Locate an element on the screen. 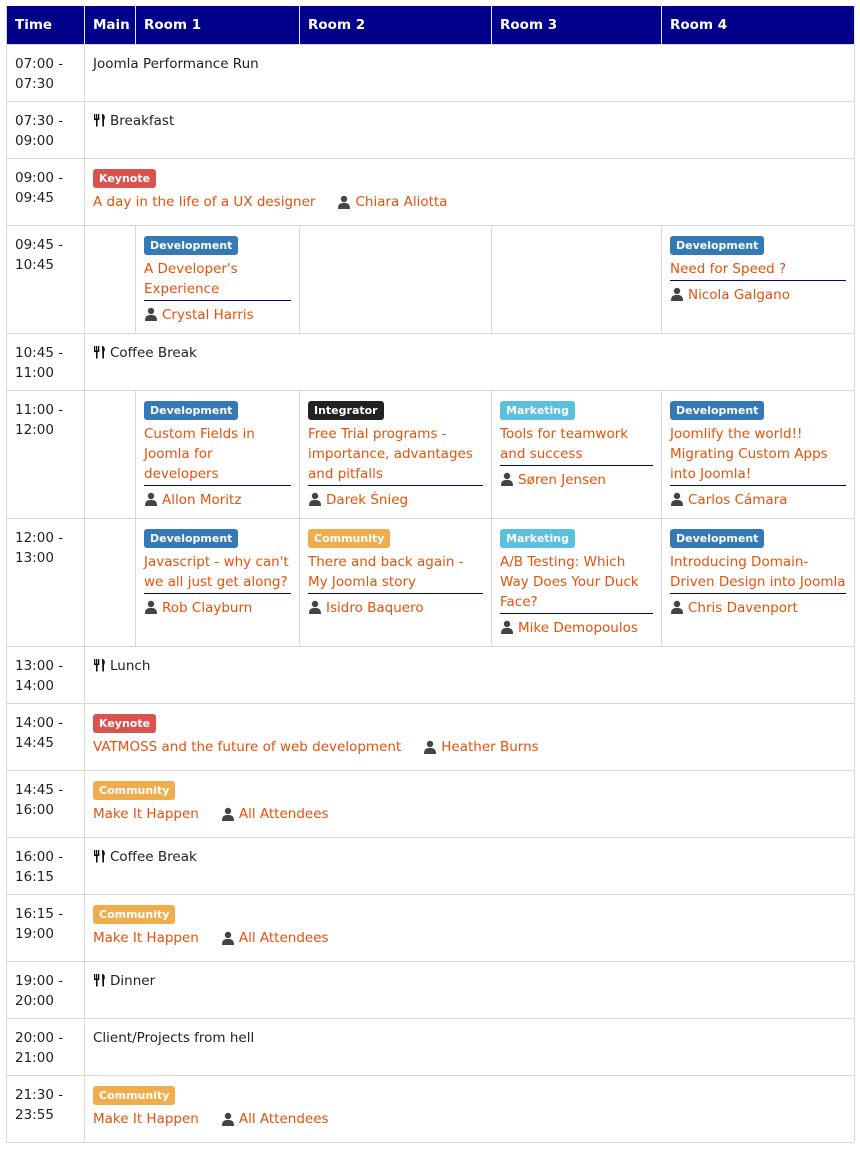  session-title-link: A day in the life of a UX designer is located at coordinates (204, 202).